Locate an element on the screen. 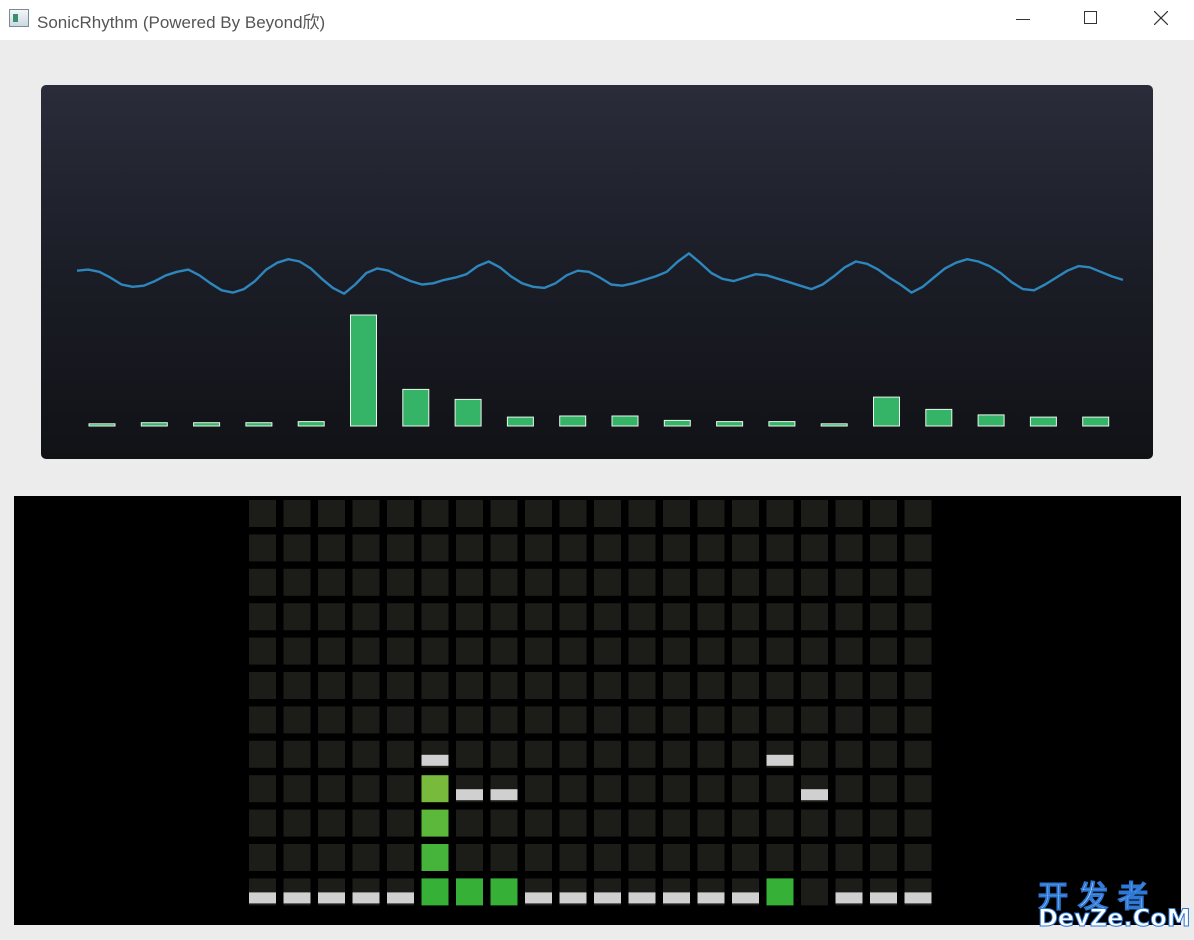 Image resolution: width=1194 pixels, height=940 pixels. app-icon is located at coordinates (19, 18).